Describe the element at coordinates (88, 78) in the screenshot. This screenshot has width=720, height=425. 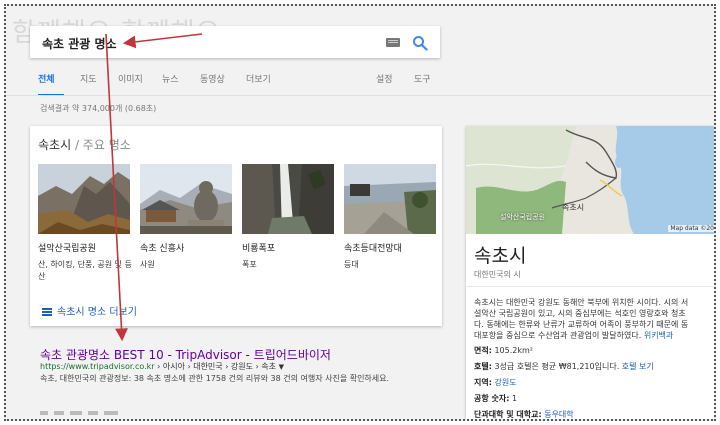
I see `tab-maps: 지도` at that location.